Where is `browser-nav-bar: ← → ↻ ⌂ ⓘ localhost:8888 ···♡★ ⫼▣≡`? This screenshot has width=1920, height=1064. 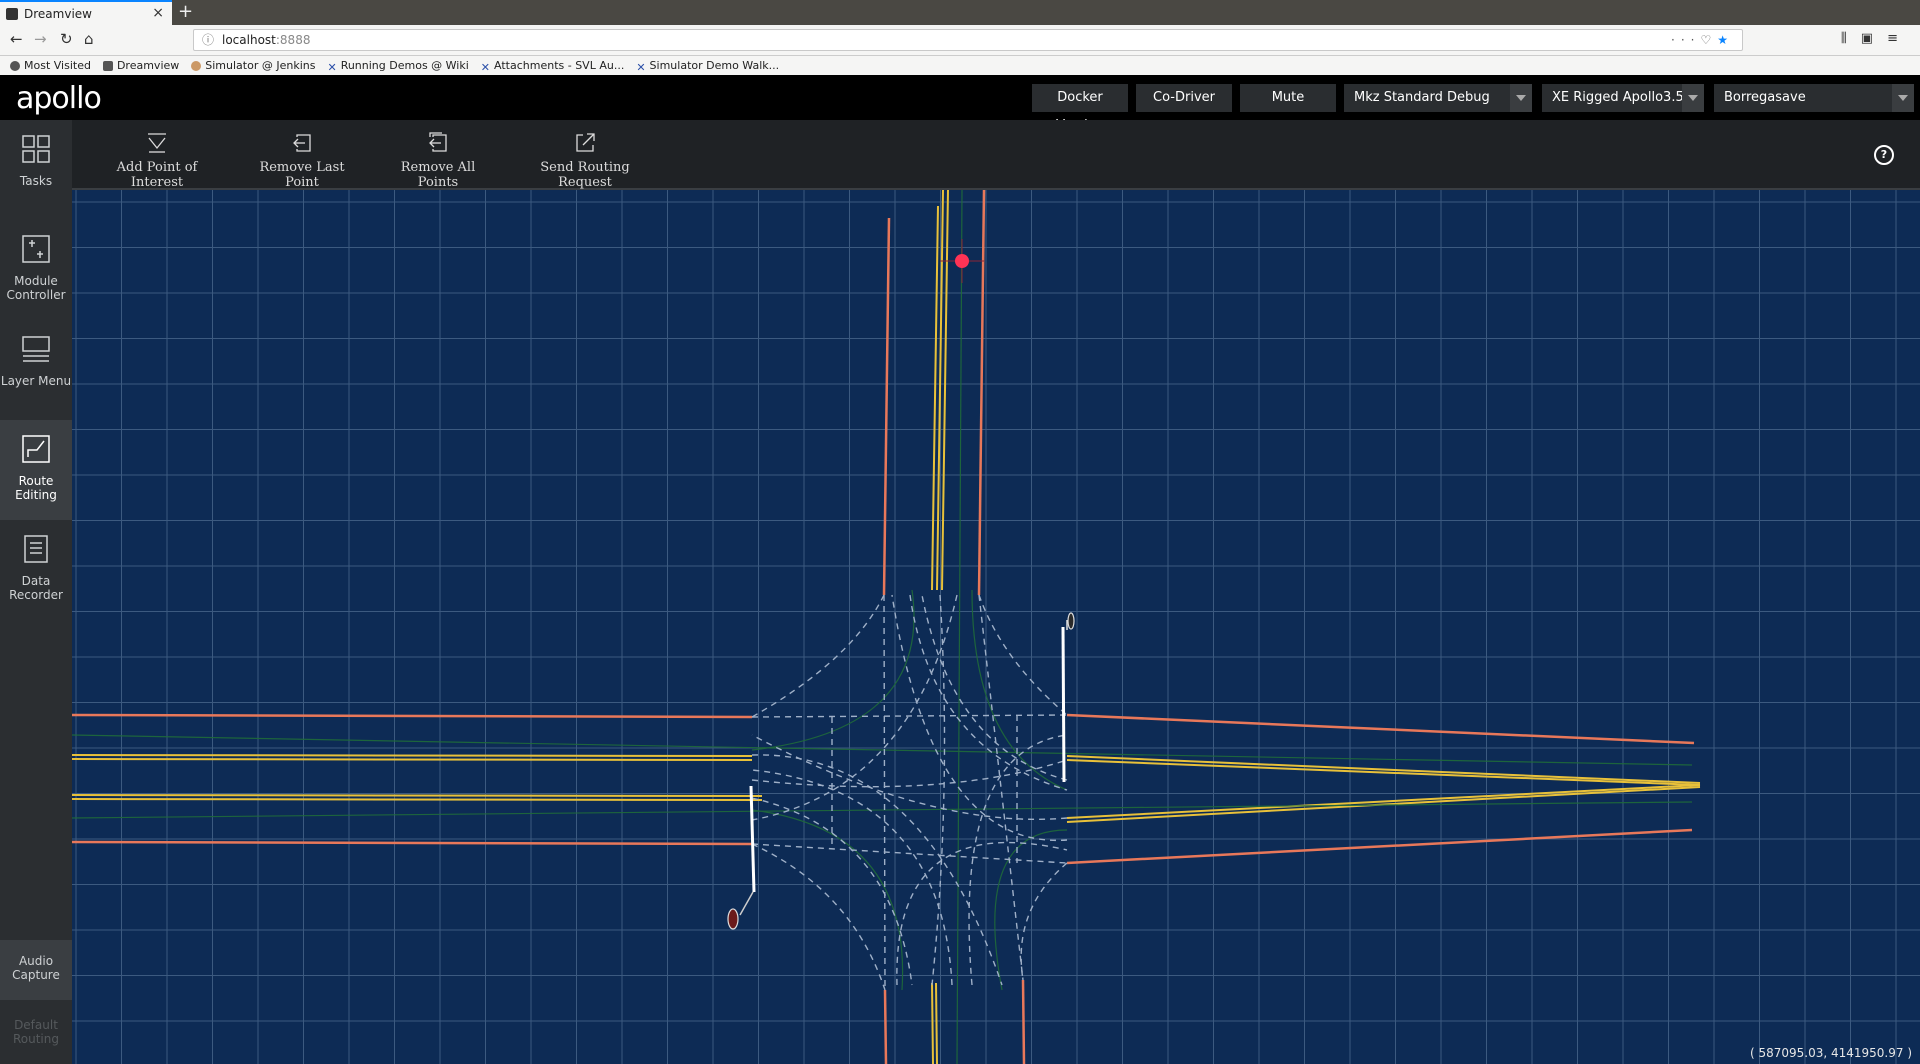 browser-nav-bar: ← → ↻ ⌂ ⓘ localhost:8888 ···♡★ ⫼▣≡ is located at coordinates (960, 40).